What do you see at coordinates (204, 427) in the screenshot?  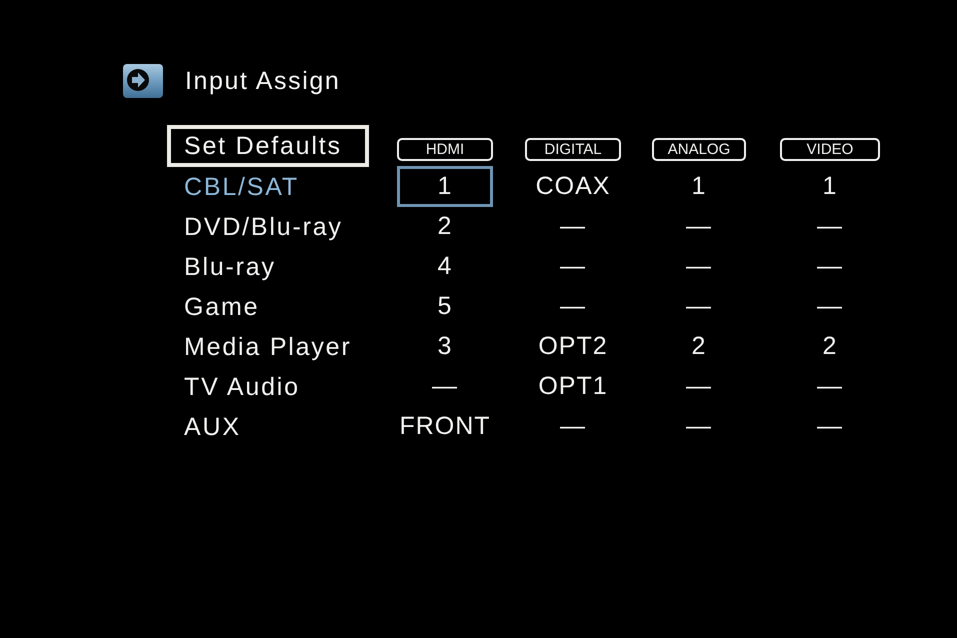 I see `source-label: AUX` at bounding box center [204, 427].